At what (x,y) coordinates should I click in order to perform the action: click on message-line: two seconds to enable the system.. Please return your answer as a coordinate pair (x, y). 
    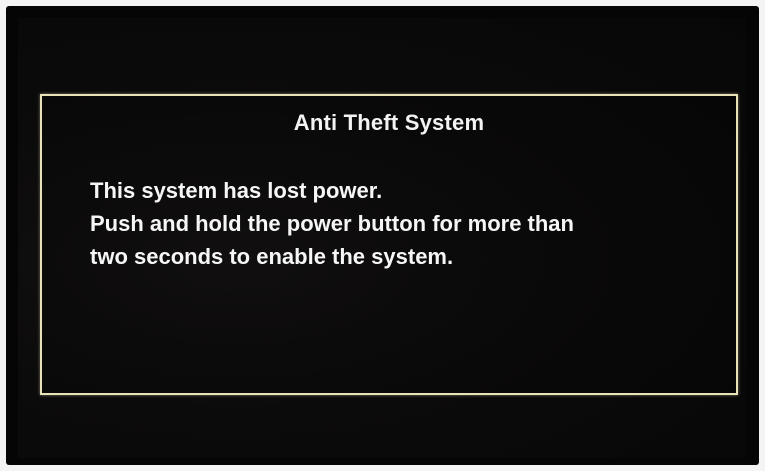
    Looking at the image, I should click on (272, 256).